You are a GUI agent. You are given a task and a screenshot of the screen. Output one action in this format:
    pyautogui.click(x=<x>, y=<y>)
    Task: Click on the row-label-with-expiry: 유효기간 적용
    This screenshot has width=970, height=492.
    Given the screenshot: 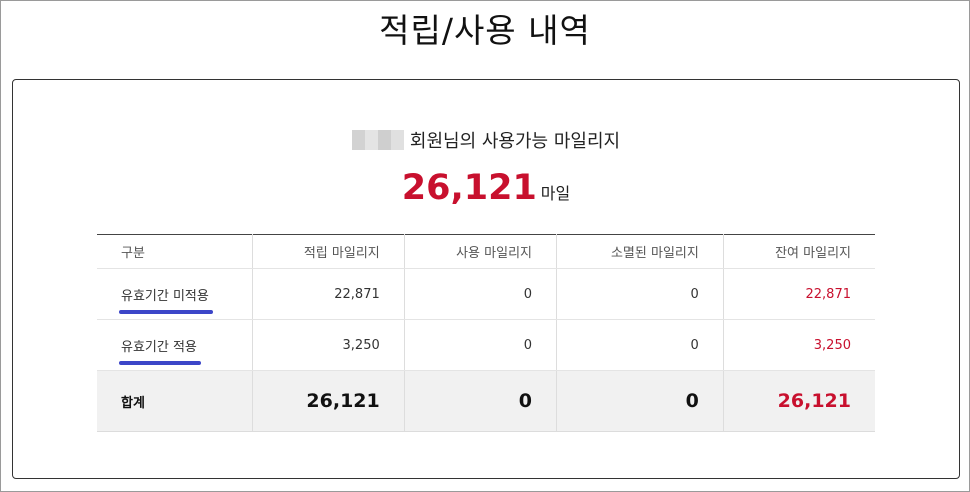 What is the action you would take?
    pyautogui.click(x=160, y=350)
    